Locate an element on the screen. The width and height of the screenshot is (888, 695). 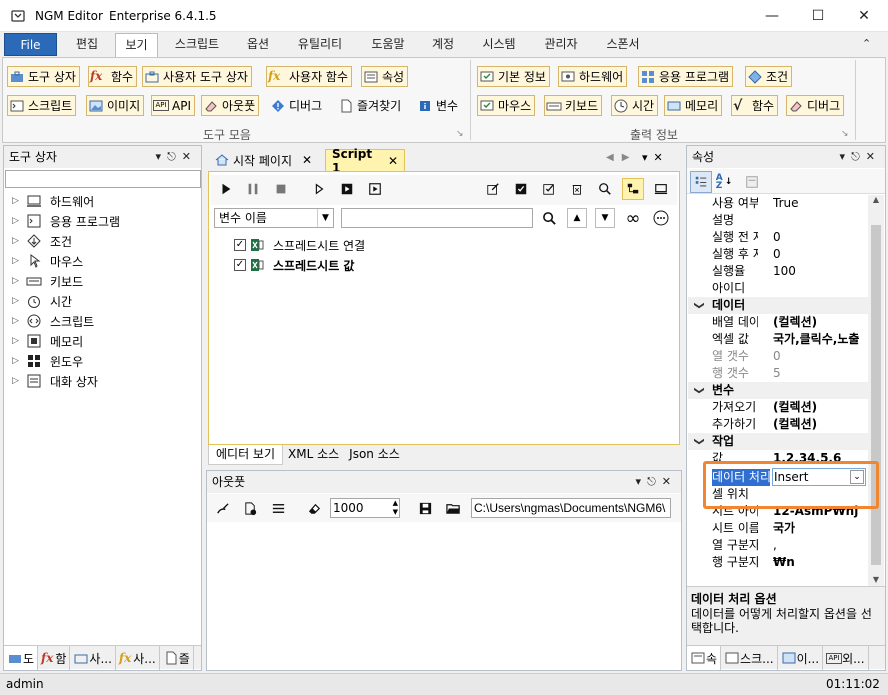
search-button is located at coordinates (605, 189).